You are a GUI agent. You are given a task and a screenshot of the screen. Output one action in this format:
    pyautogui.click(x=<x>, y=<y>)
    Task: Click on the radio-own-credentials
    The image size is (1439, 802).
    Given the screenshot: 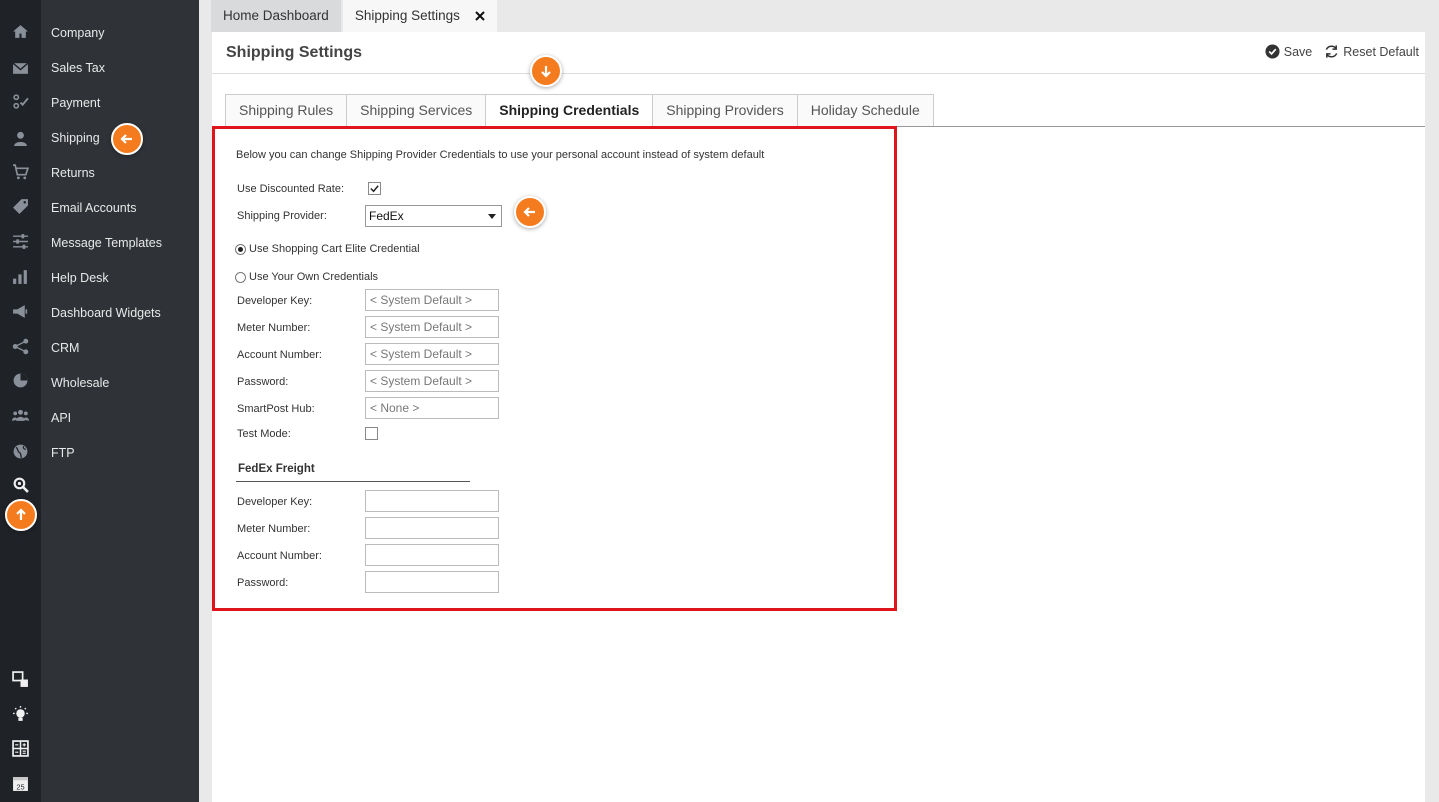 What is the action you would take?
    pyautogui.click(x=240, y=277)
    